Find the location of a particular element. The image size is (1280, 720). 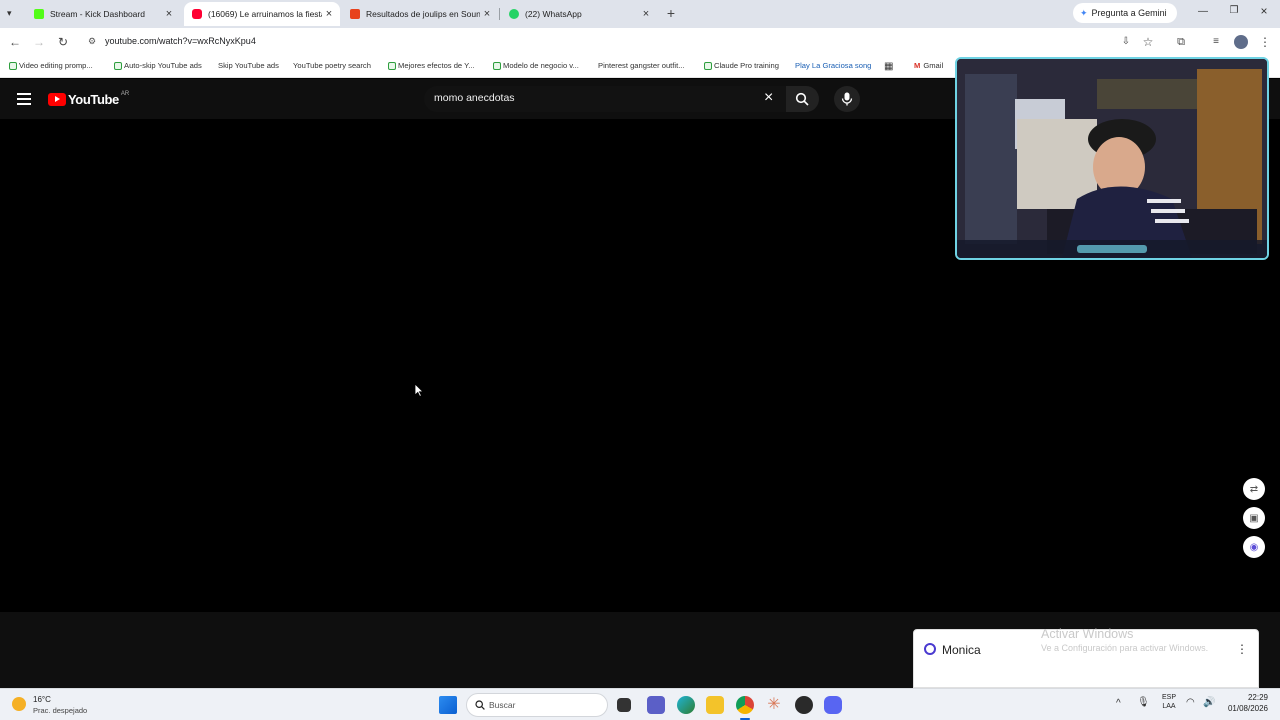

wifi-icon: ◠ is located at coordinates (1190, 702).